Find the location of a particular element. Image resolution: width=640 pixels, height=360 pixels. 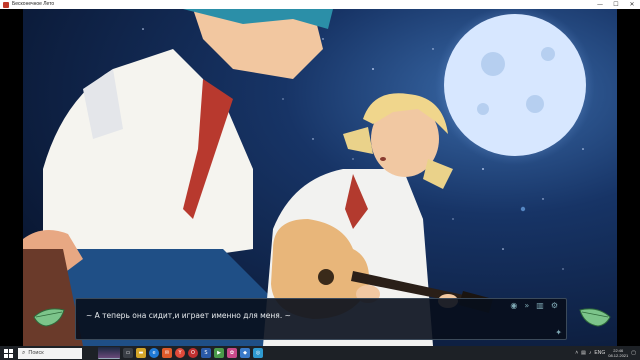

photos-icon: ✿ is located at coordinates (232, 353).